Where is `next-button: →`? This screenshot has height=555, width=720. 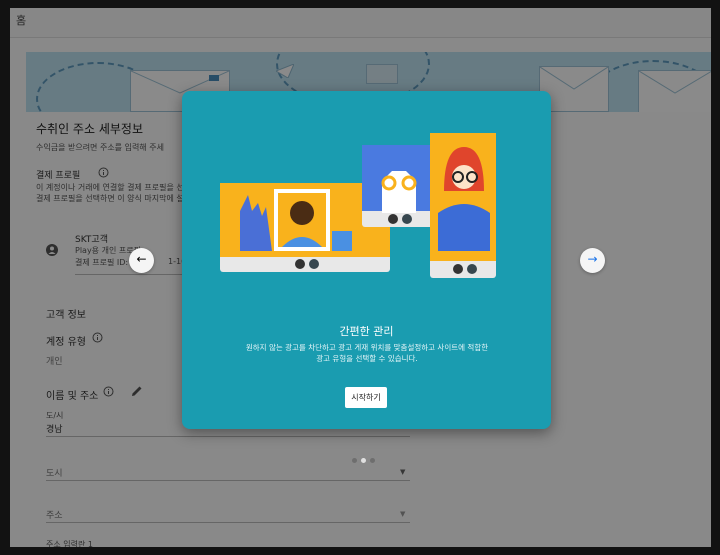 next-button: → is located at coordinates (592, 260).